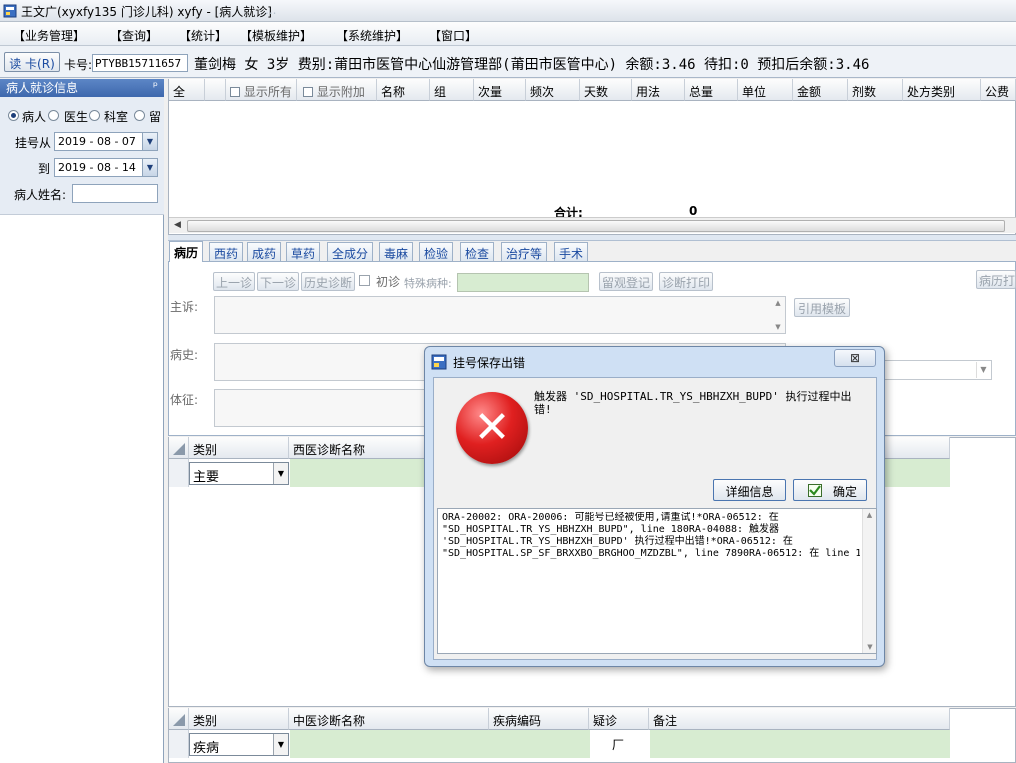  Describe the element at coordinates (440, 744) in the screenshot. I see `chinese-diagnosis-cell` at that location.